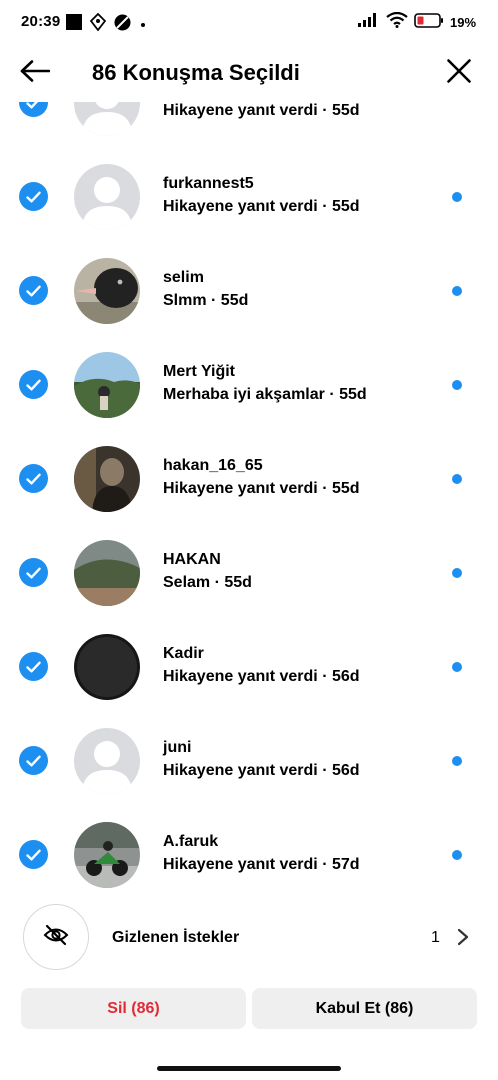 The height and width of the screenshot is (1080, 498). I want to click on location-tag-icon, so click(98, 24).